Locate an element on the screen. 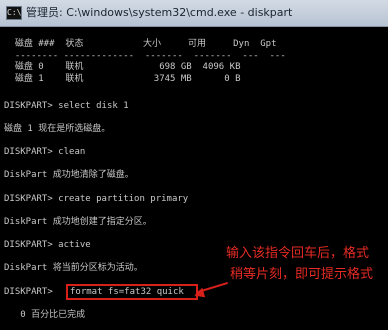  command-output: 磁盘 1 现在是所选磁盘。 is located at coordinates (57, 129).